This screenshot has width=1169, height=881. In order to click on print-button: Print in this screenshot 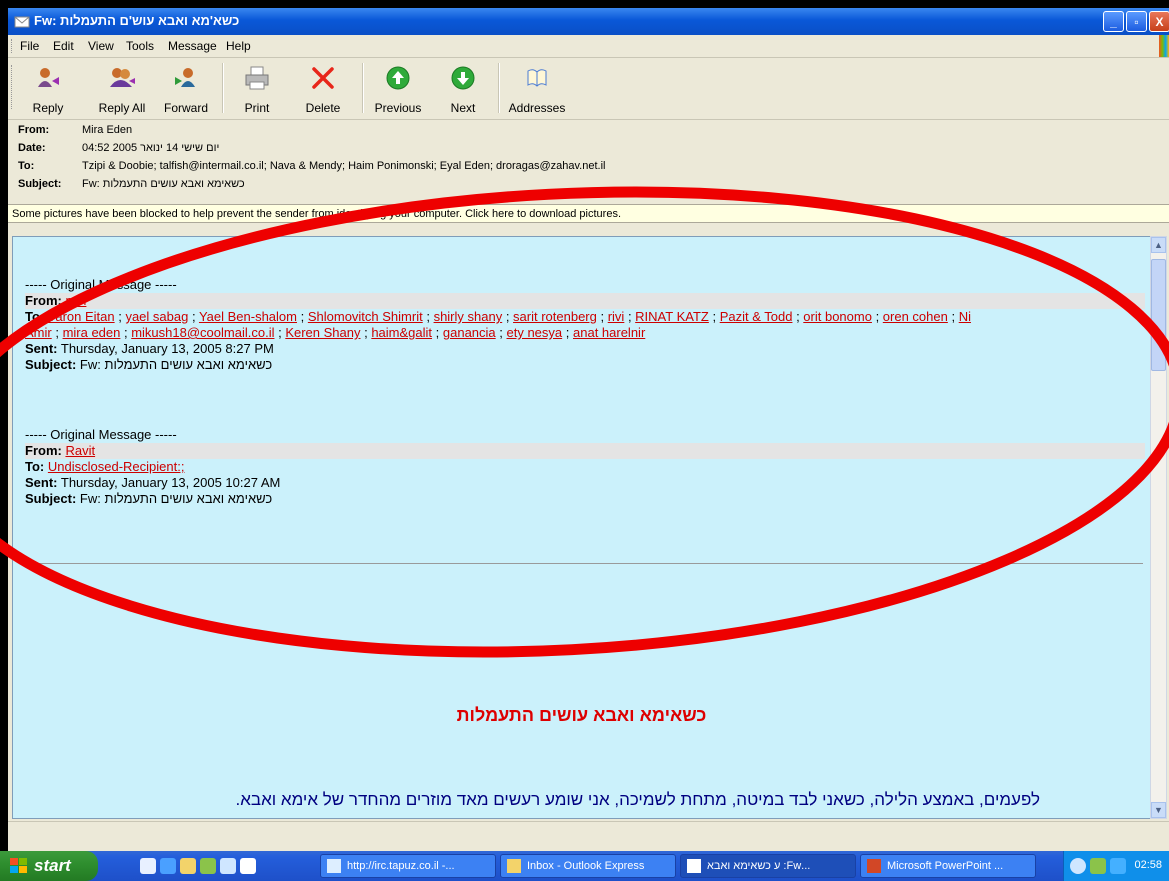, I will do `click(257, 88)`.